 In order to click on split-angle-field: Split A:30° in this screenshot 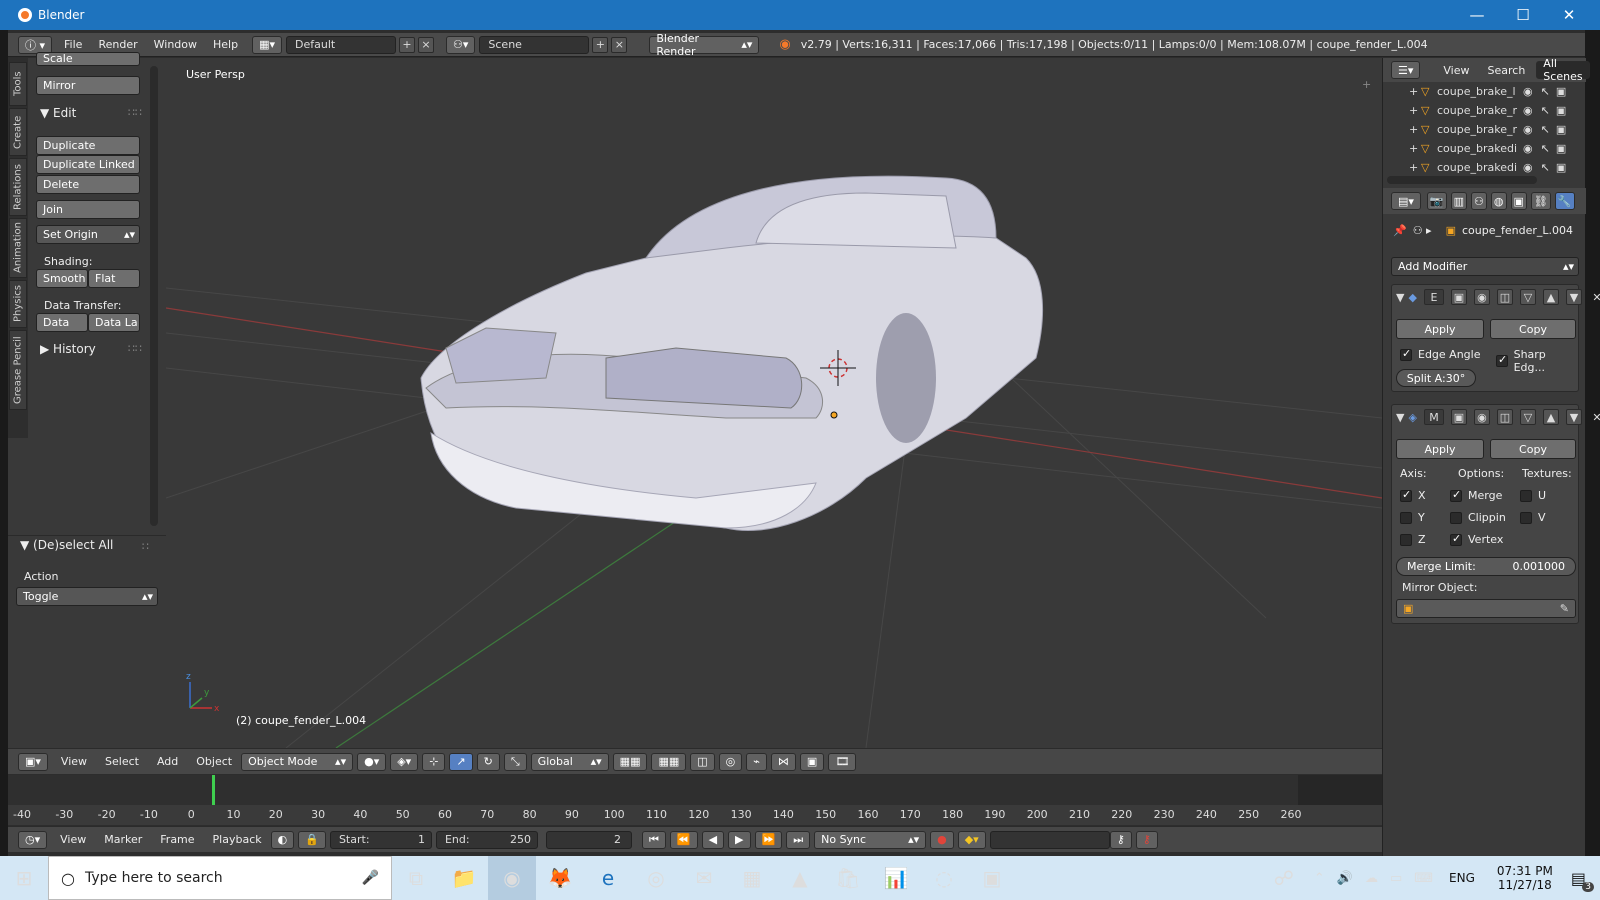, I will do `click(1436, 378)`.